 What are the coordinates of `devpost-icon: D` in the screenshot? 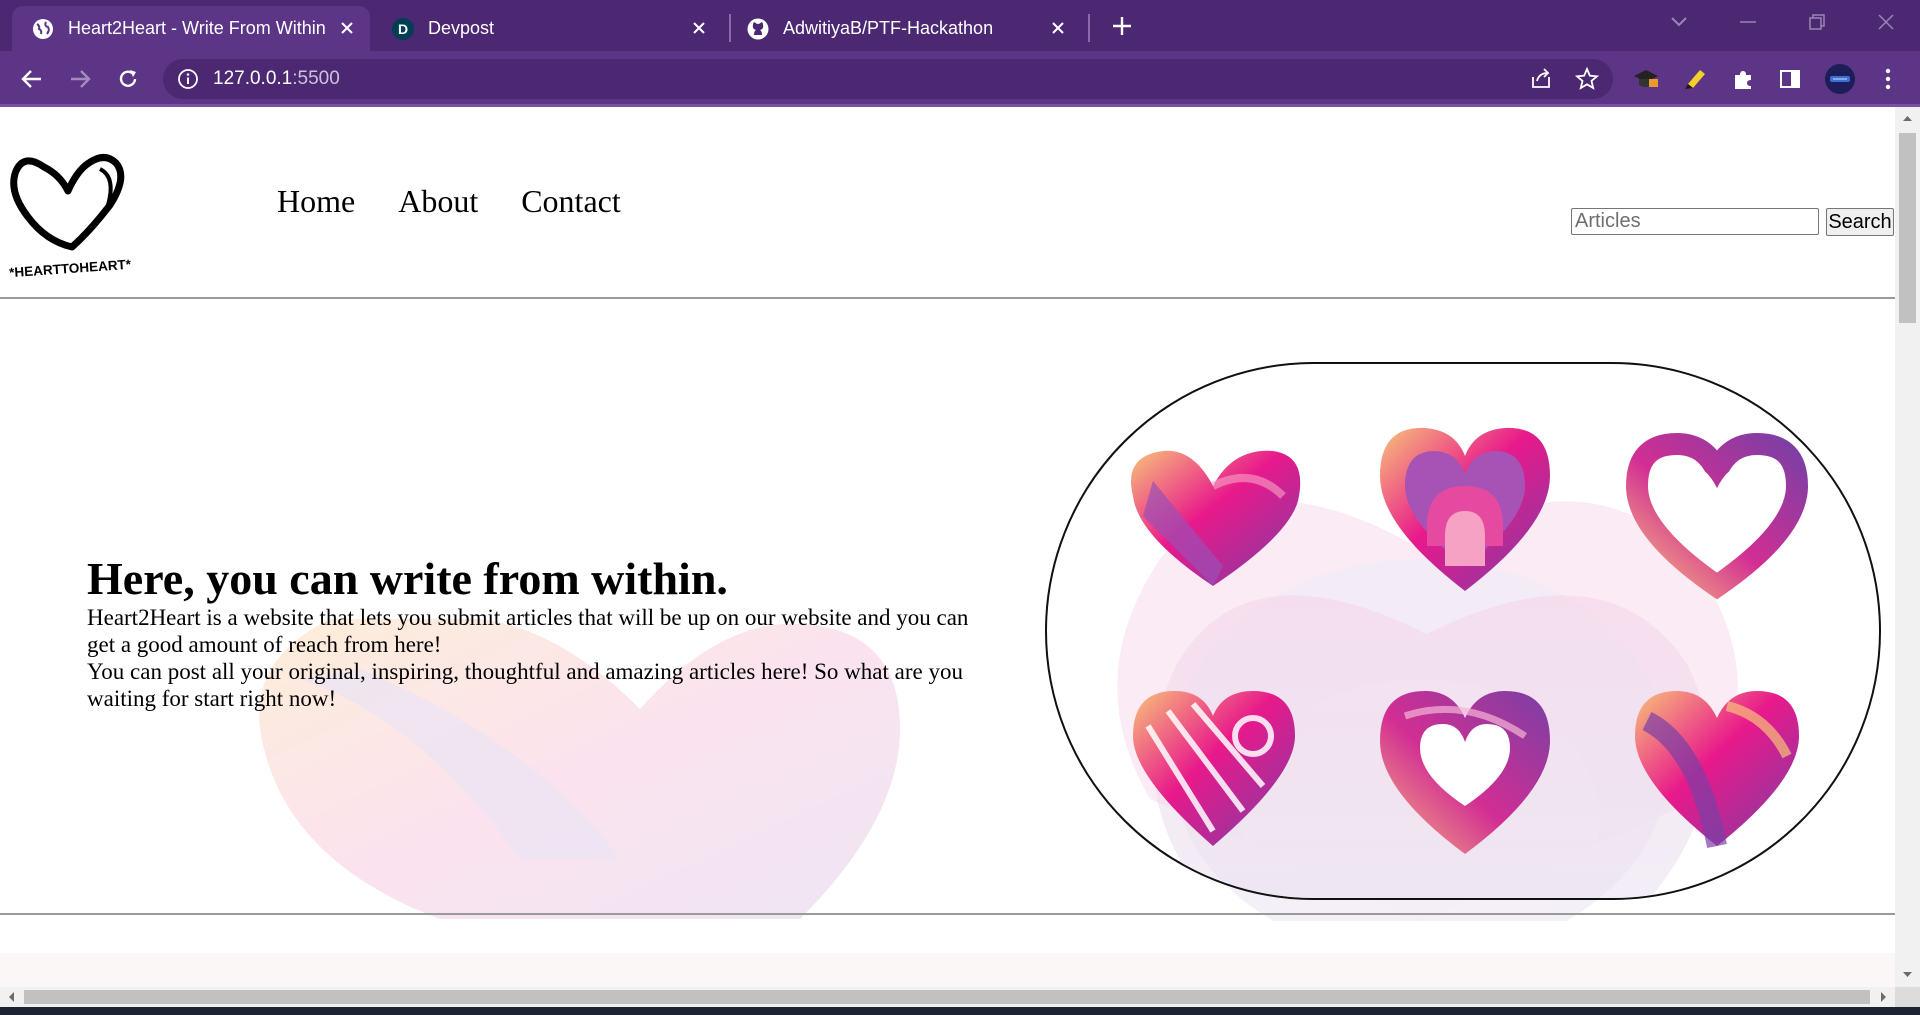 It's located at (403, 28).